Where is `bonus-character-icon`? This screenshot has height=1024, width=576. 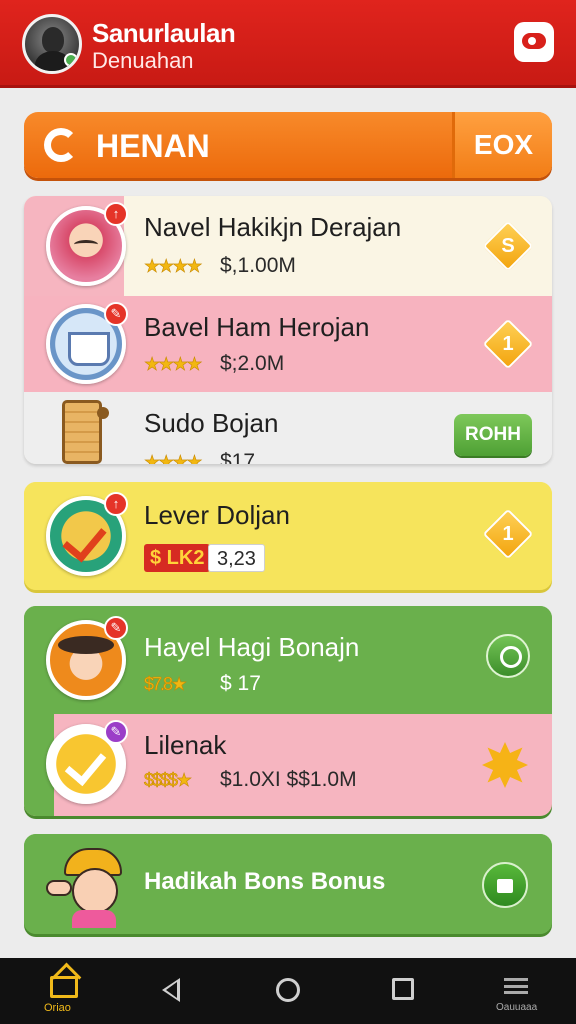 bonus-character-icon is located at coordinates (91, 885).